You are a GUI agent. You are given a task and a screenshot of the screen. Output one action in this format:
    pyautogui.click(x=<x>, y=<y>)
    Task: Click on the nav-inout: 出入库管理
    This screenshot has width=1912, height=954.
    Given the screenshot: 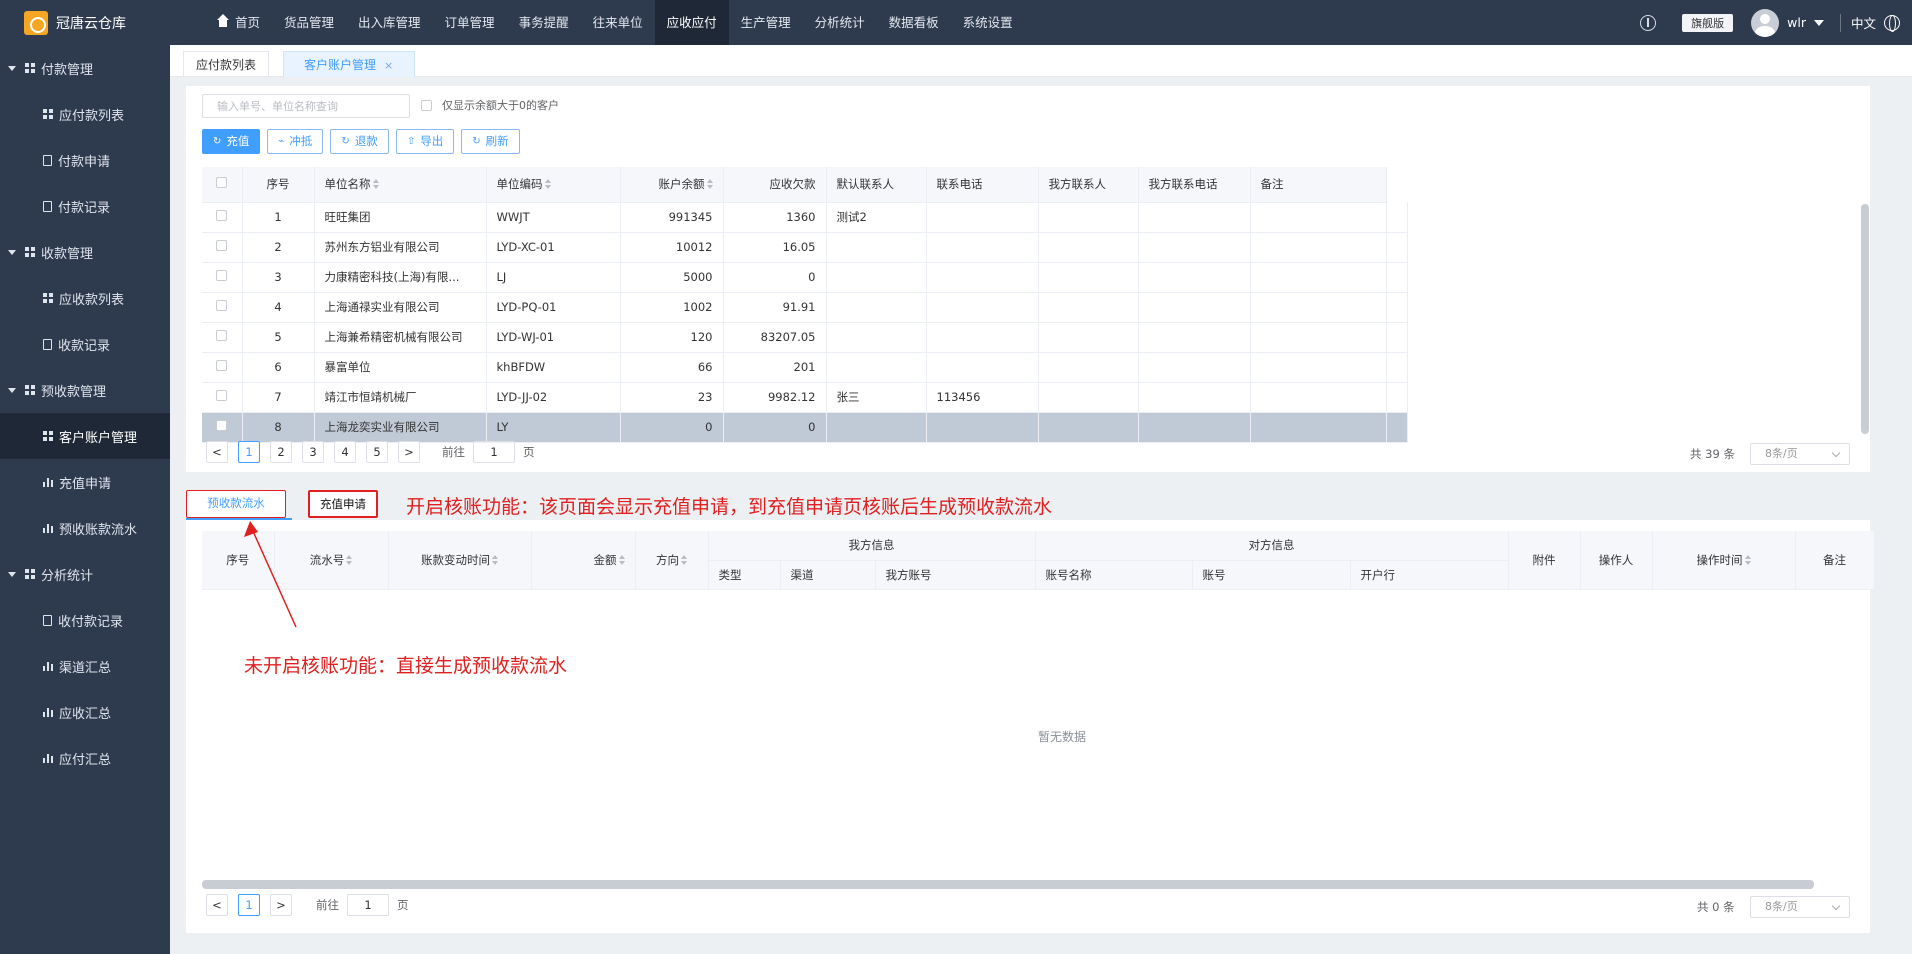 What is the action you would take?
    pyautogui.click(x=389, y=22)
    